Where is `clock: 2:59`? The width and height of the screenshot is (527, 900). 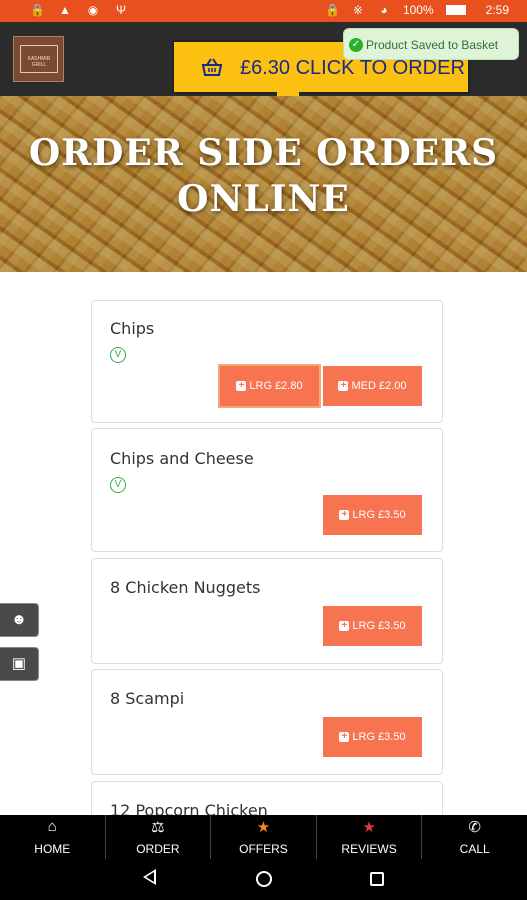
clock: 2:59 is located at coordinates (497, 10).